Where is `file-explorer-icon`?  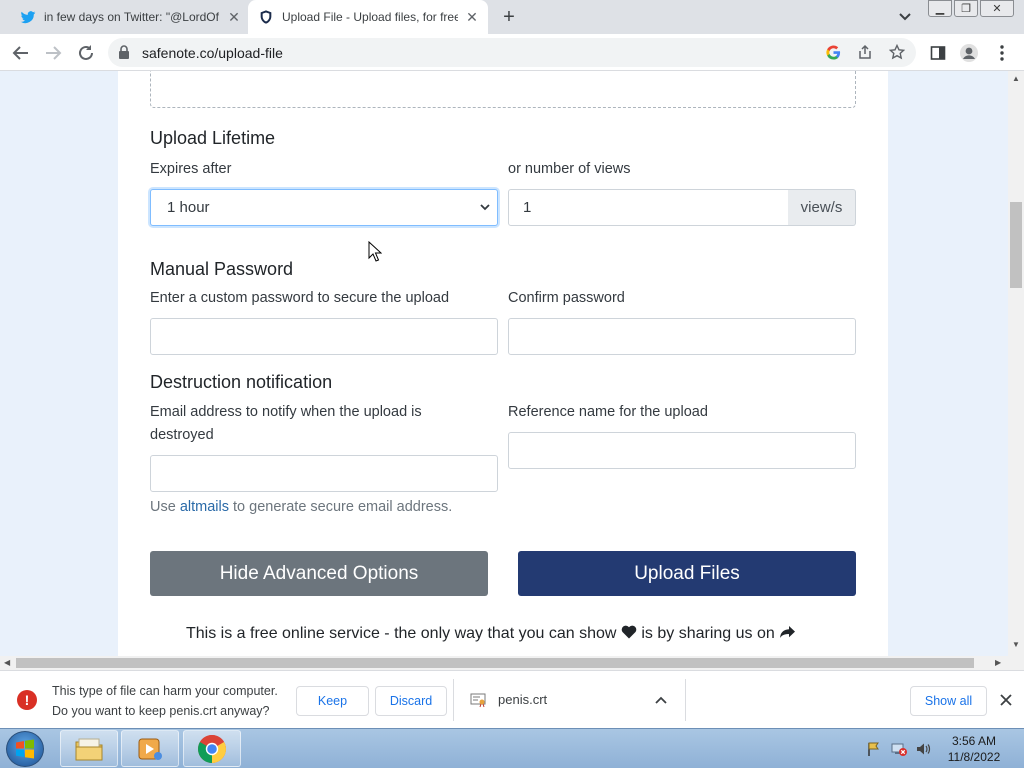
file-explorer-icon is located at coordinates (89, 748).